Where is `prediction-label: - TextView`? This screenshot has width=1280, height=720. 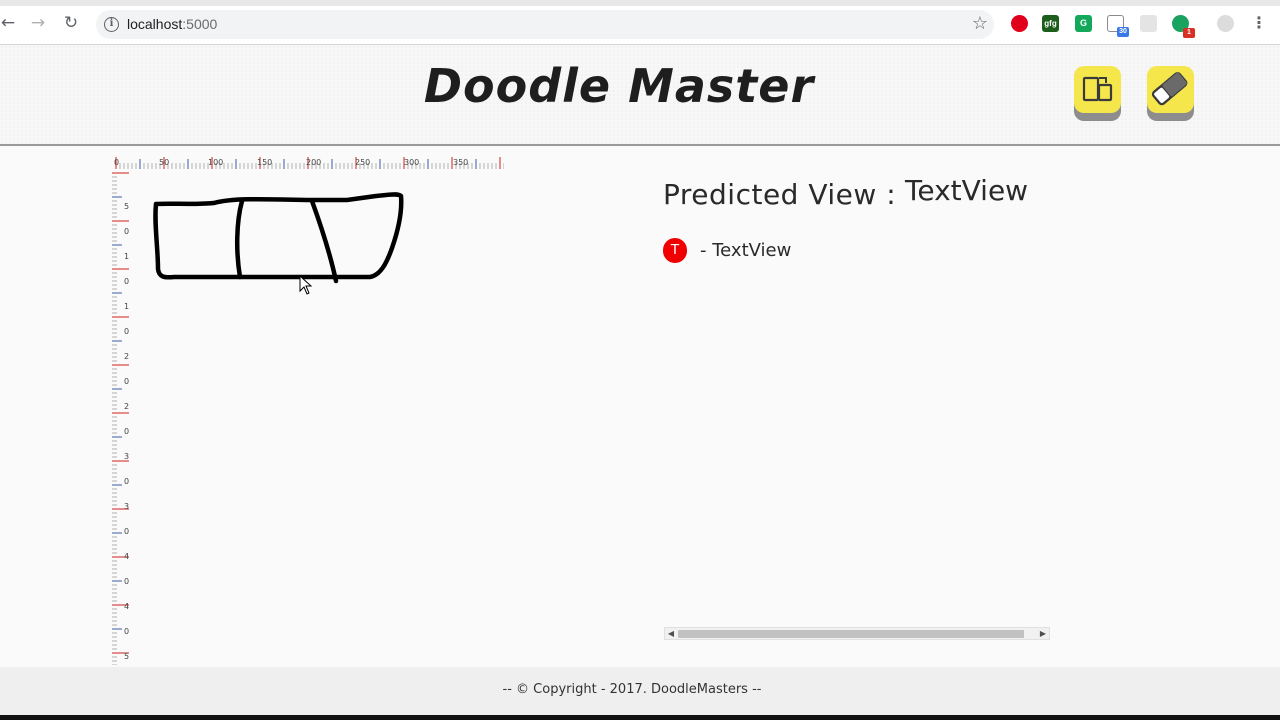 prediction-label: - TextView is located at coordinates (746, 250).